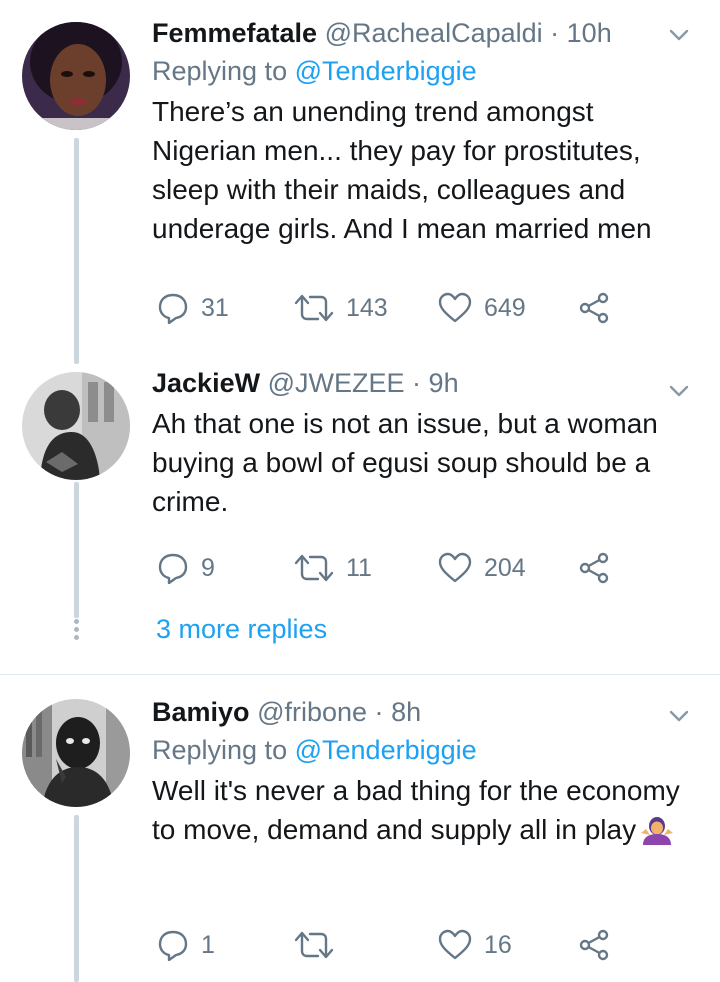 The height and width of the screenshot is (982, 720). I want to click on tweet-header: Femmefatale @RachealCapaldi · 10h, so click(426, 33).